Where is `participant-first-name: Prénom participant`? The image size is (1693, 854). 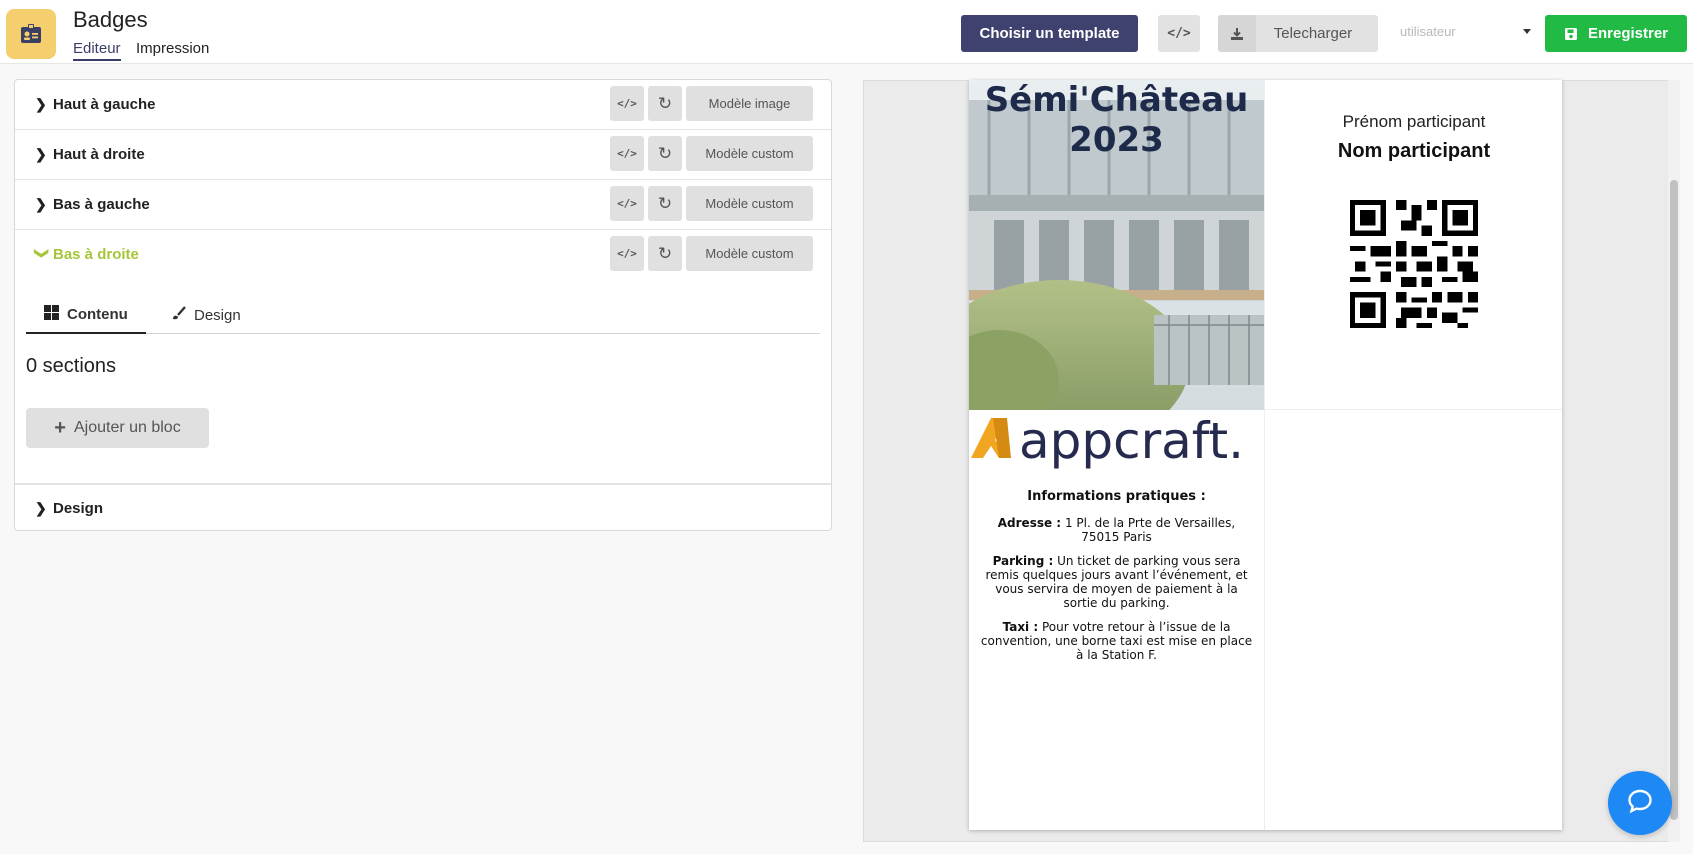 participant-first-name: Prénom participant is located at coordinates (1414, 121).